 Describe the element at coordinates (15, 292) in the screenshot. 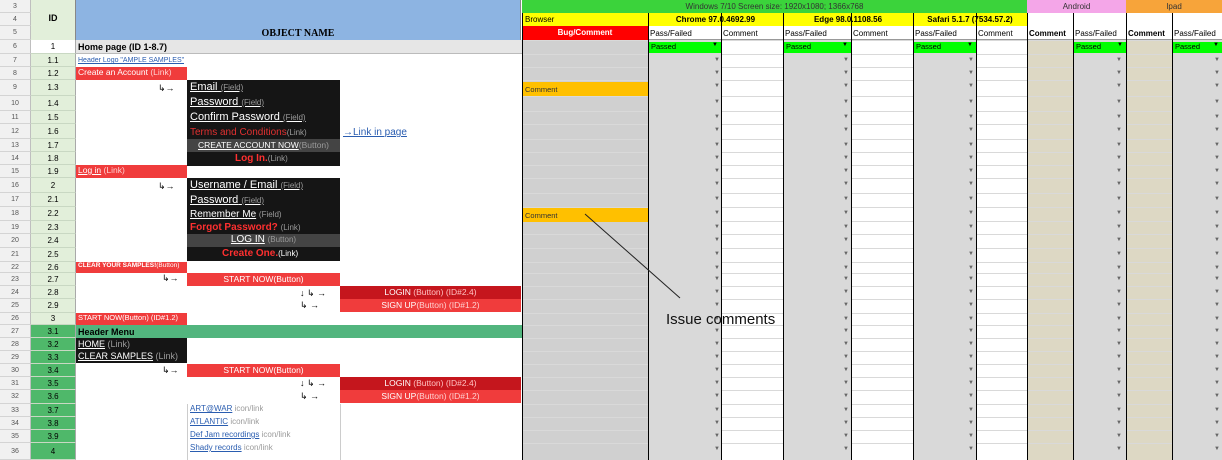

I see `row-number: 24` at that location.